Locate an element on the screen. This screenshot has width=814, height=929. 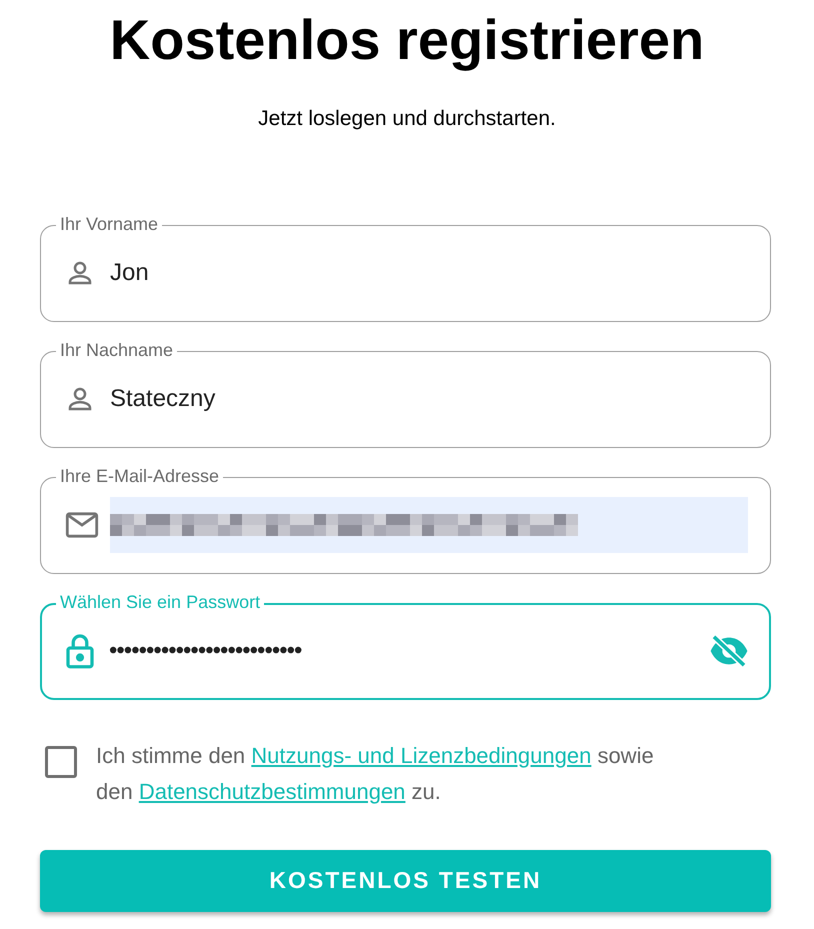
lock-icon is located at coordinates (80, 651).